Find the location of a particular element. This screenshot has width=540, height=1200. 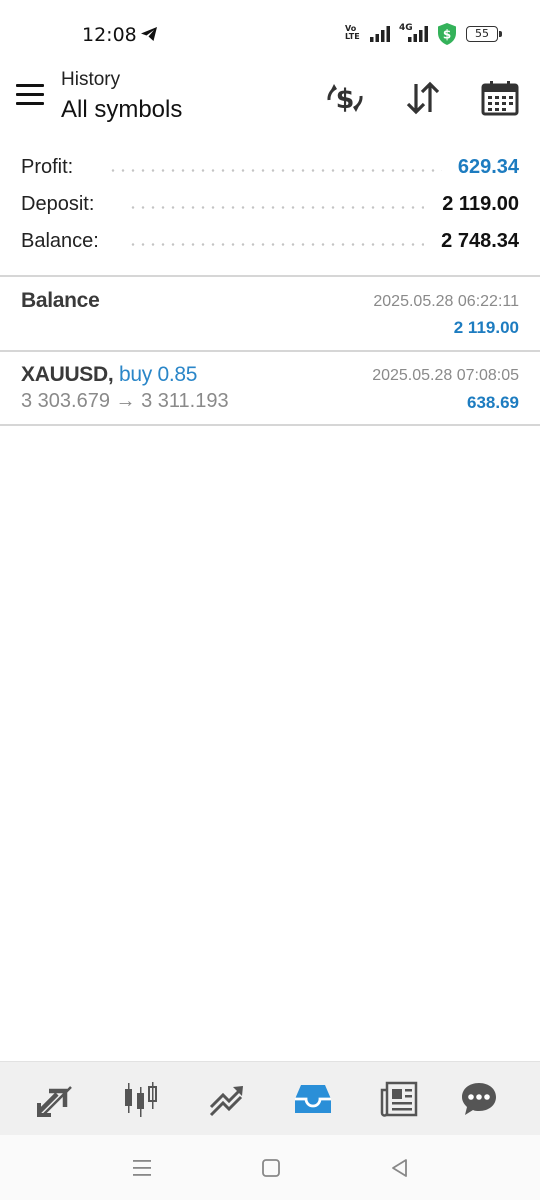

currency-exchange-icon: $ is located at coordinates (345, 99).